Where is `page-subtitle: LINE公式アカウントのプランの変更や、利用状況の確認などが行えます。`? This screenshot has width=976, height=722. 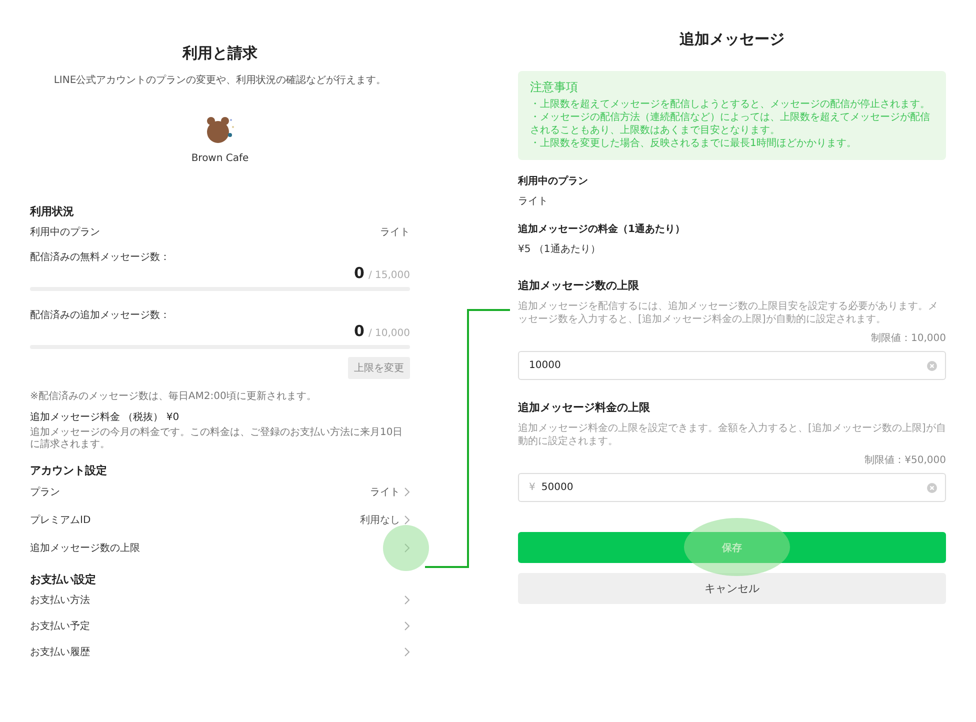
page-subtitle: LINE公式アカウントのプランの変更や、利用状況の確認などが行えます。 is located at coordinates (220, 80).